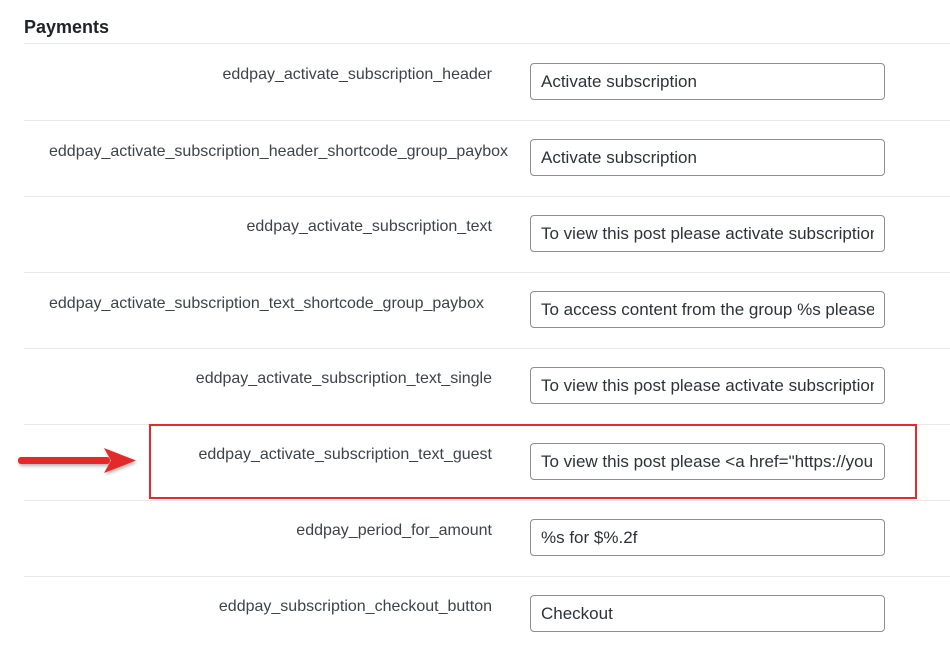 This screenshot has width=950, height=650. I want to click on section-title: Payments, so click(67, 27).